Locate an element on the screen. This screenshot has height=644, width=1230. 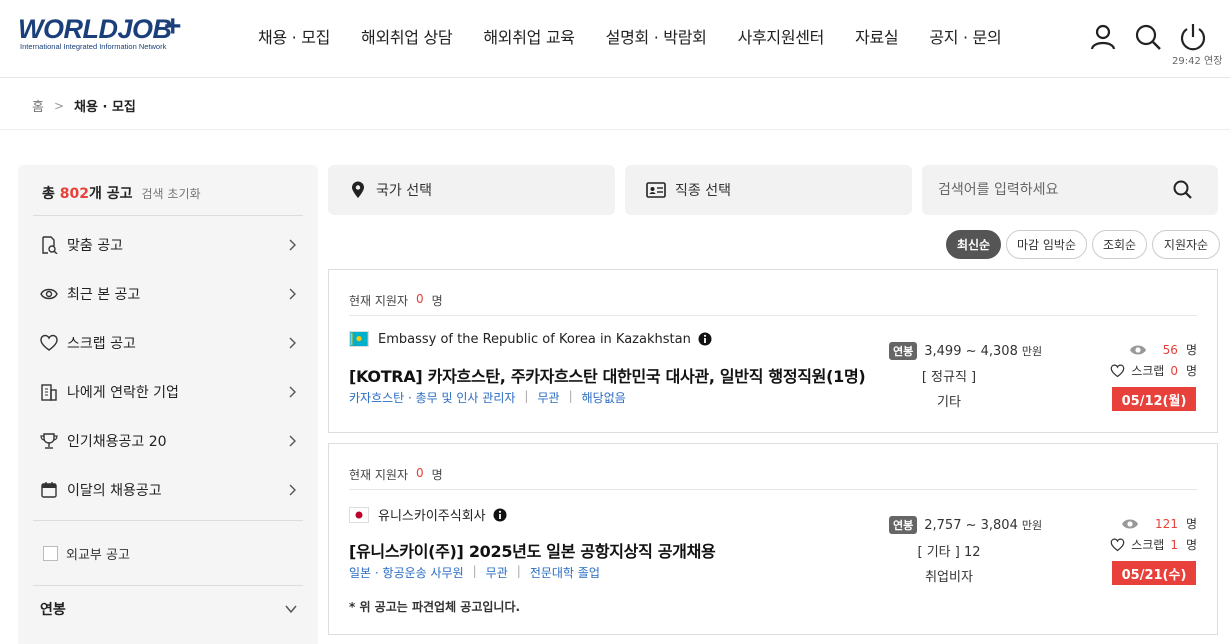
view-count: 56 명 is located at coordinates (1163, 349).